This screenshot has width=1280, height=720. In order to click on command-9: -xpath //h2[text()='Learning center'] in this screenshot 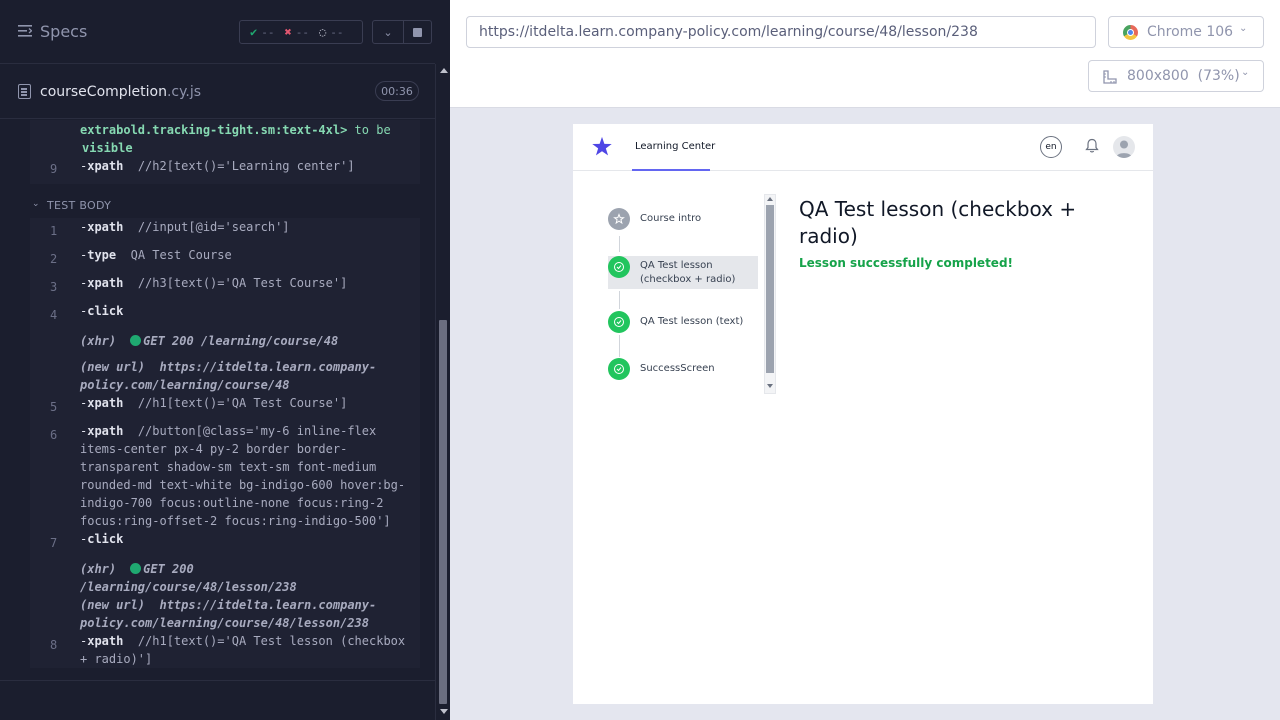, I will do `click(245, 166)`.